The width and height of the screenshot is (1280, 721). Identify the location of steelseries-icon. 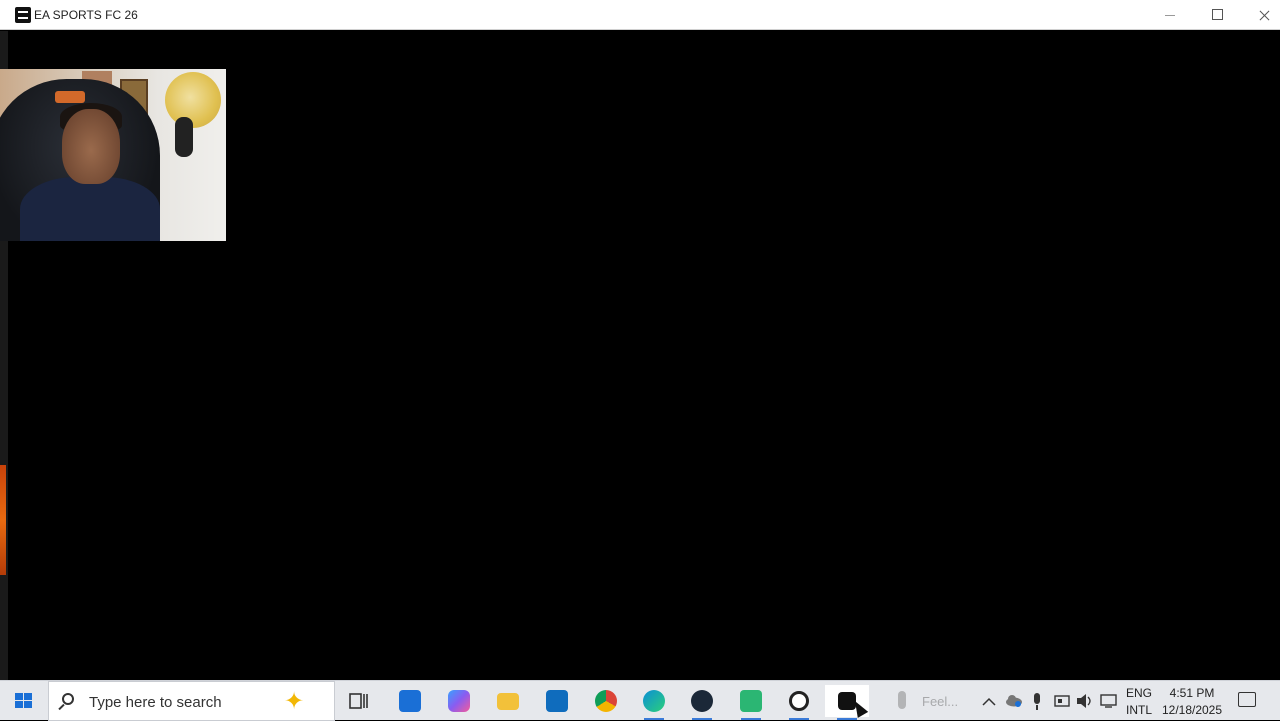
(799, 701).